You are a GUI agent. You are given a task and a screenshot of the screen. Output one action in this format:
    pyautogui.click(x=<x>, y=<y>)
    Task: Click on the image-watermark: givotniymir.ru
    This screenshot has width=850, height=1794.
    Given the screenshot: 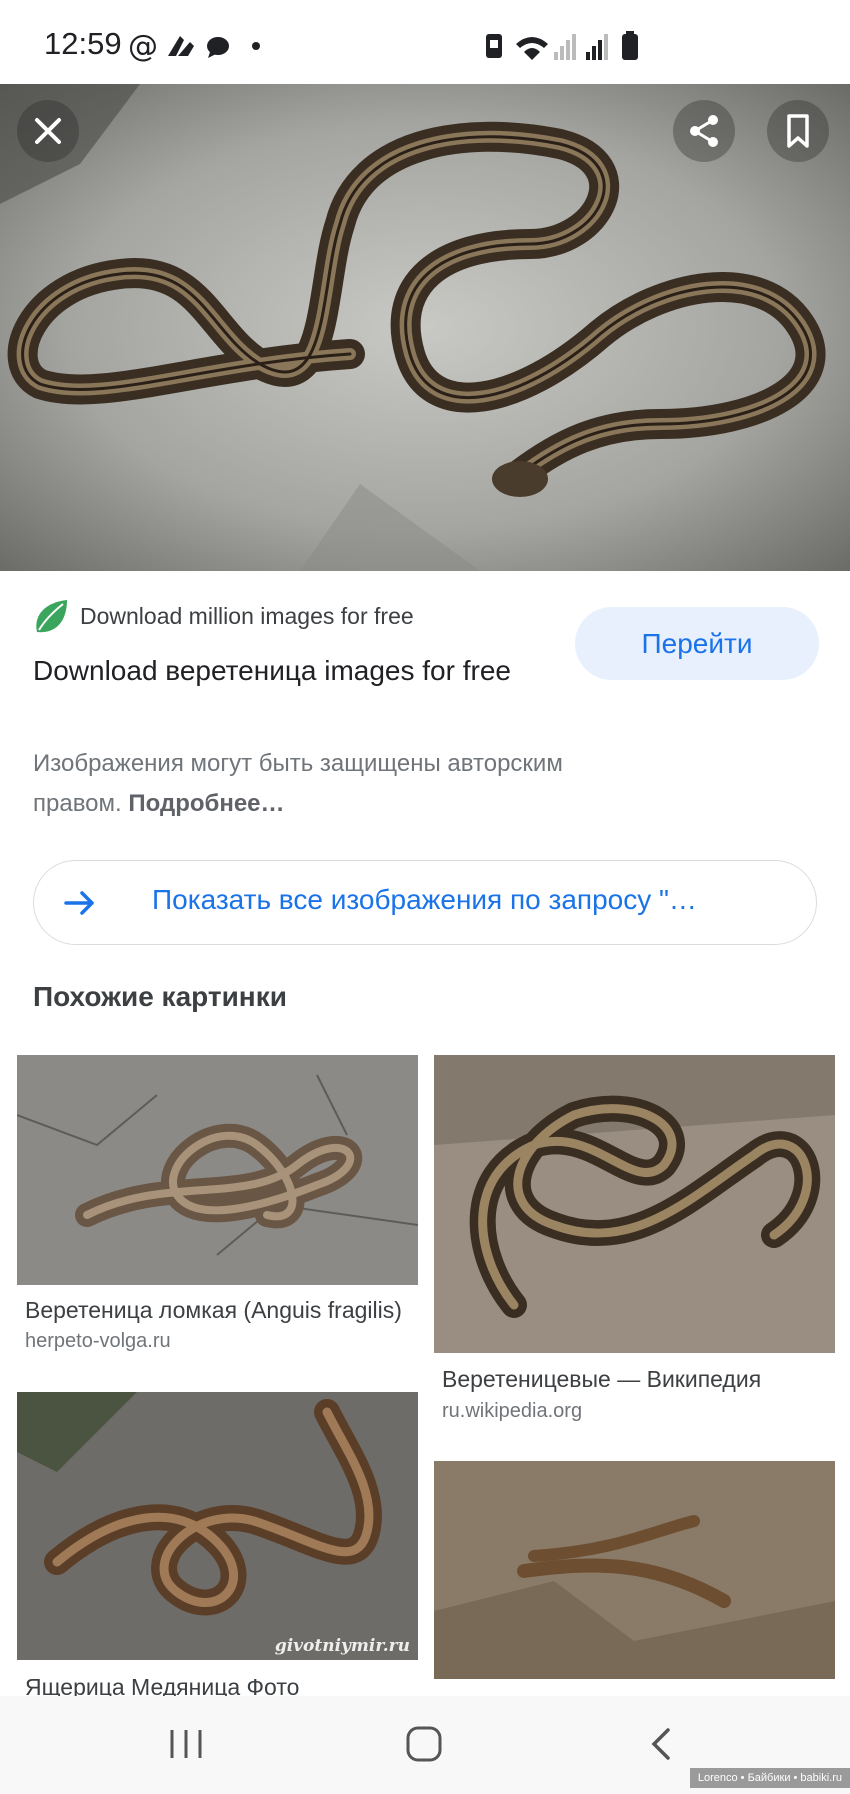 What is the action you would take?
    pyautogui.click(x=342, y=1646)
    